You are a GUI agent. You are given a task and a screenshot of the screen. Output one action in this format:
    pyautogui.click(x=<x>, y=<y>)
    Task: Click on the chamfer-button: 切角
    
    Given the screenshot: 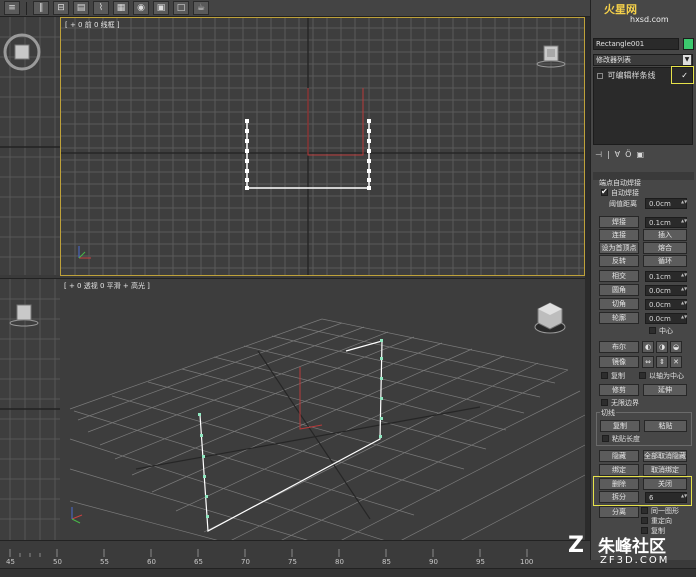 What is the action you would take?
    pyautogui.click(x=619, y=304)
    